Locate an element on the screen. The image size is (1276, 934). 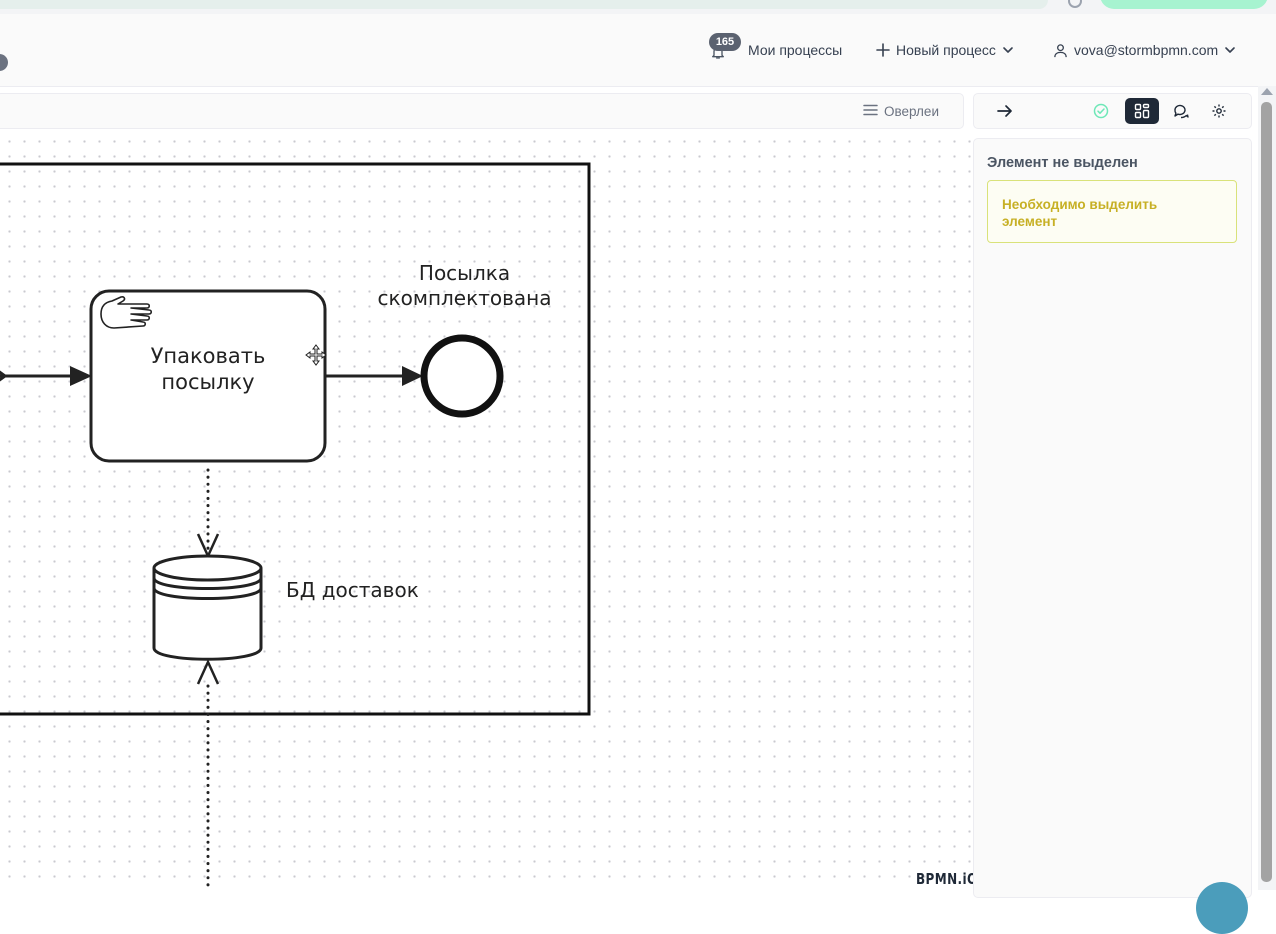
tab-collapse-panel is located at coordinates (1005, 111).